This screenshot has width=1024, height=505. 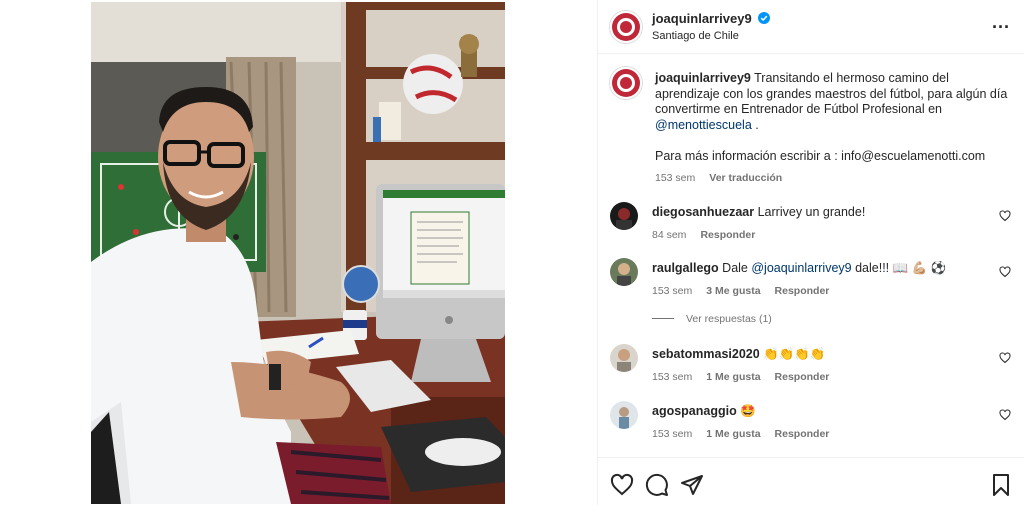 What do you see at coordinates (692, 485) in the screenshot?
I see `share-icon` at bounding box center [692, 485].